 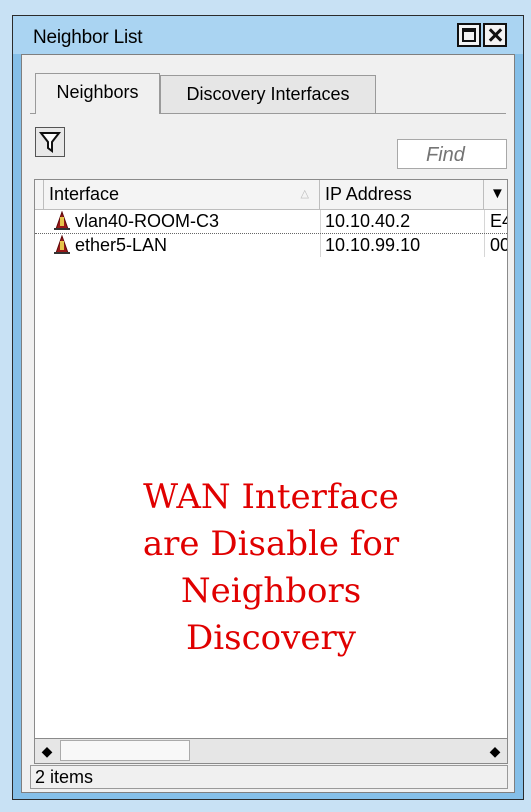 I want to click on scroll-right-icon: ◆, so click(x=495, y=751).